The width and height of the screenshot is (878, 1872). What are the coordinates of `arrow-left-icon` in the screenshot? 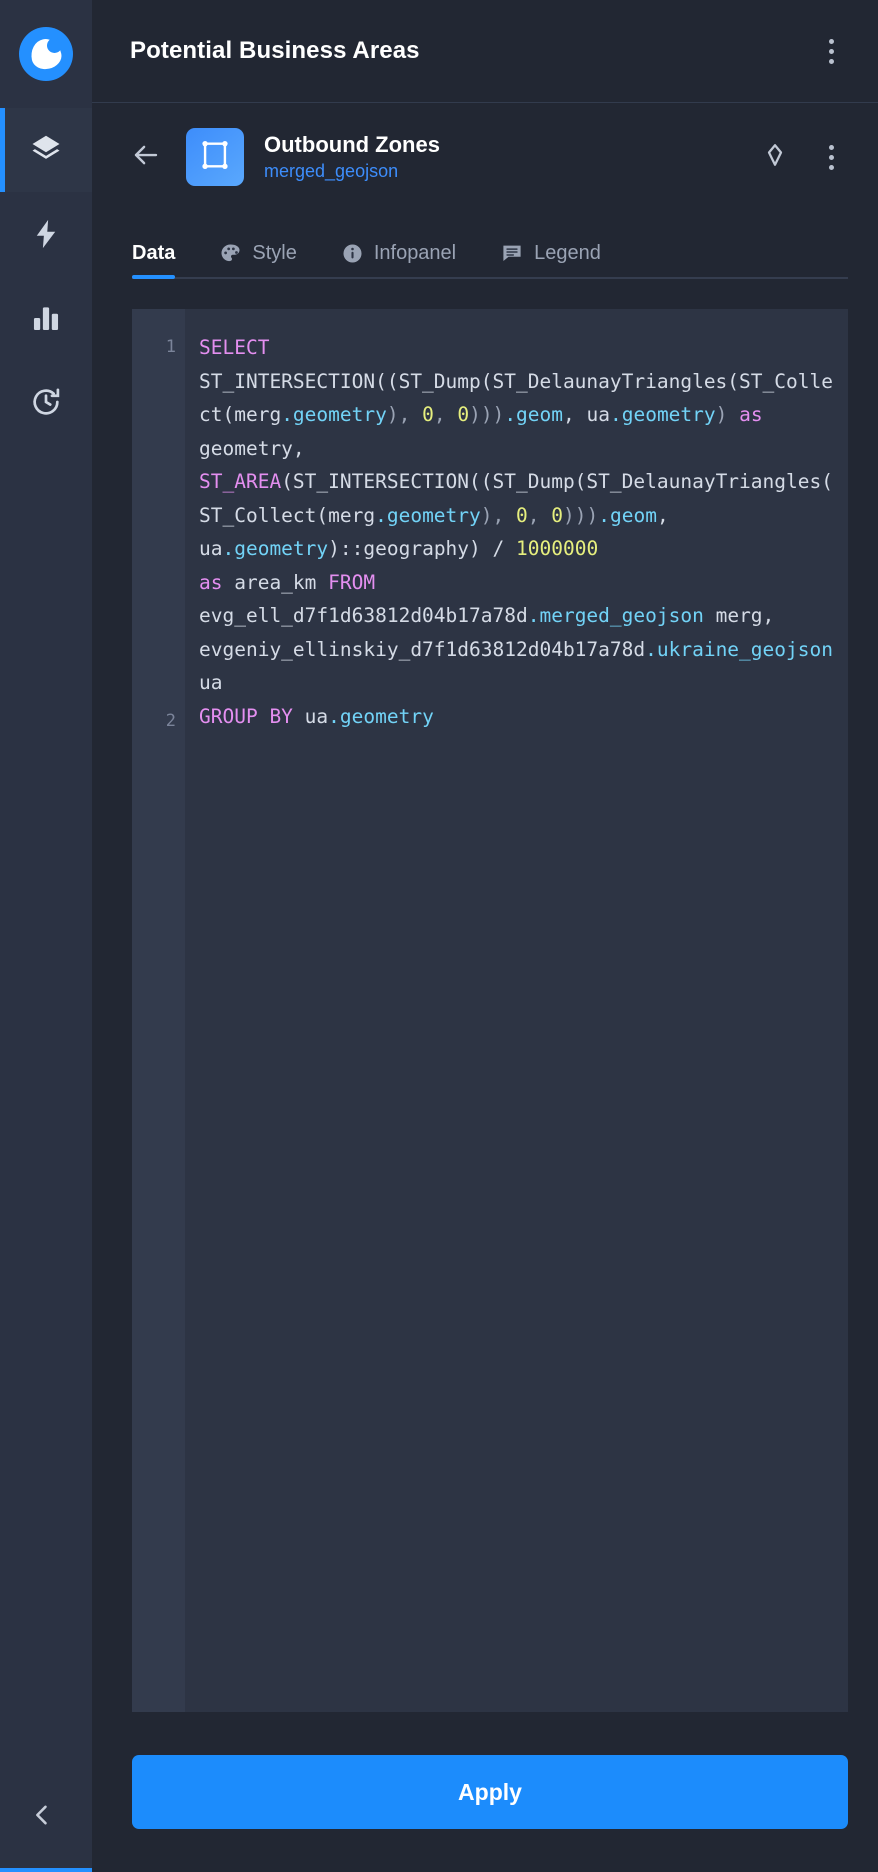 It's located at (146, 157).